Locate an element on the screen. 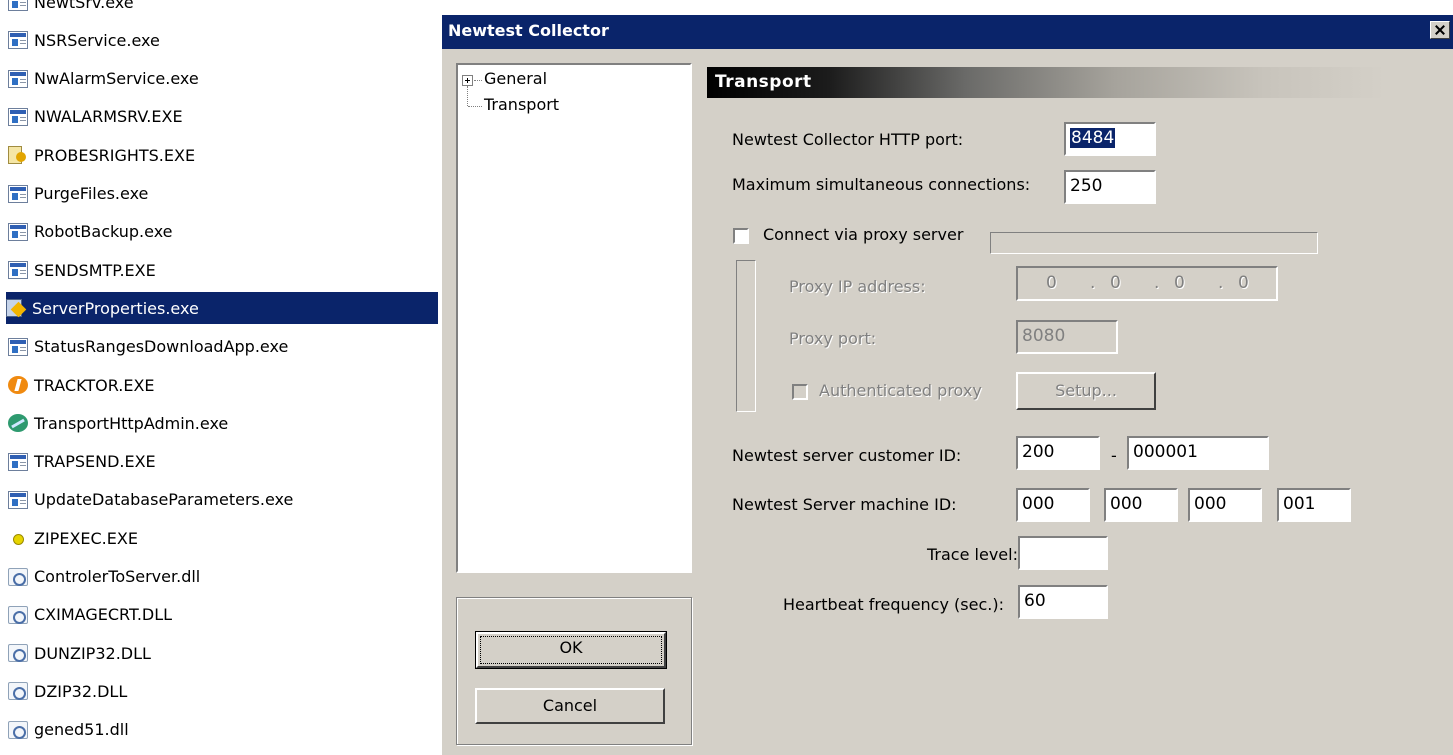 The height and width of the screenshot is (755, 1453). http-port-field: 8484 is located at coordinates (1110, 139).